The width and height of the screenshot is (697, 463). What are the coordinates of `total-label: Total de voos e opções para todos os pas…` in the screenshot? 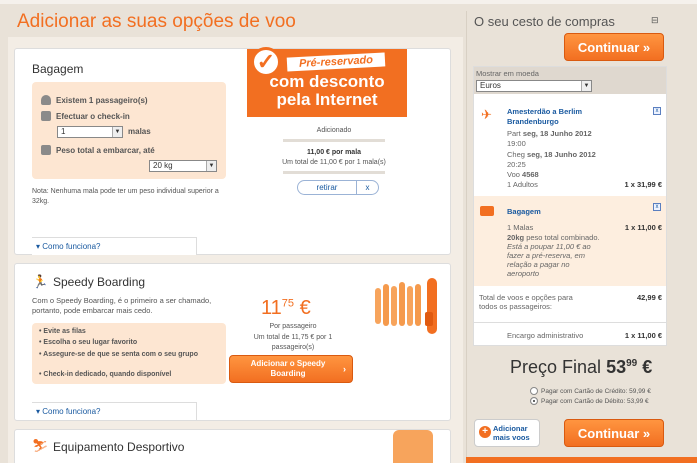 It's located at (526, 302).